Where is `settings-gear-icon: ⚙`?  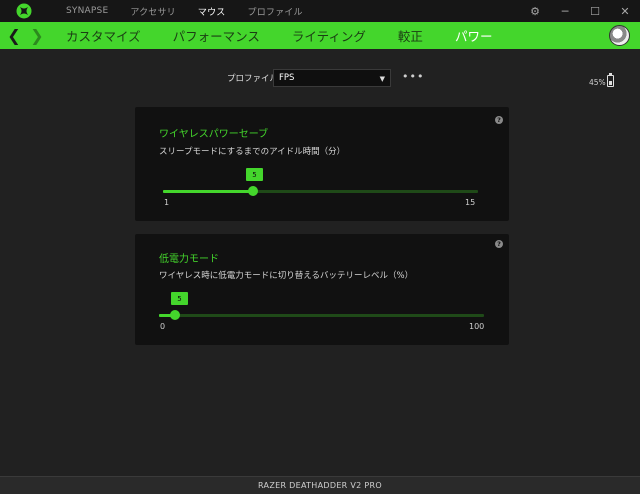
settings-gear-icon: ⚙ is located at coordinates (535, 11).